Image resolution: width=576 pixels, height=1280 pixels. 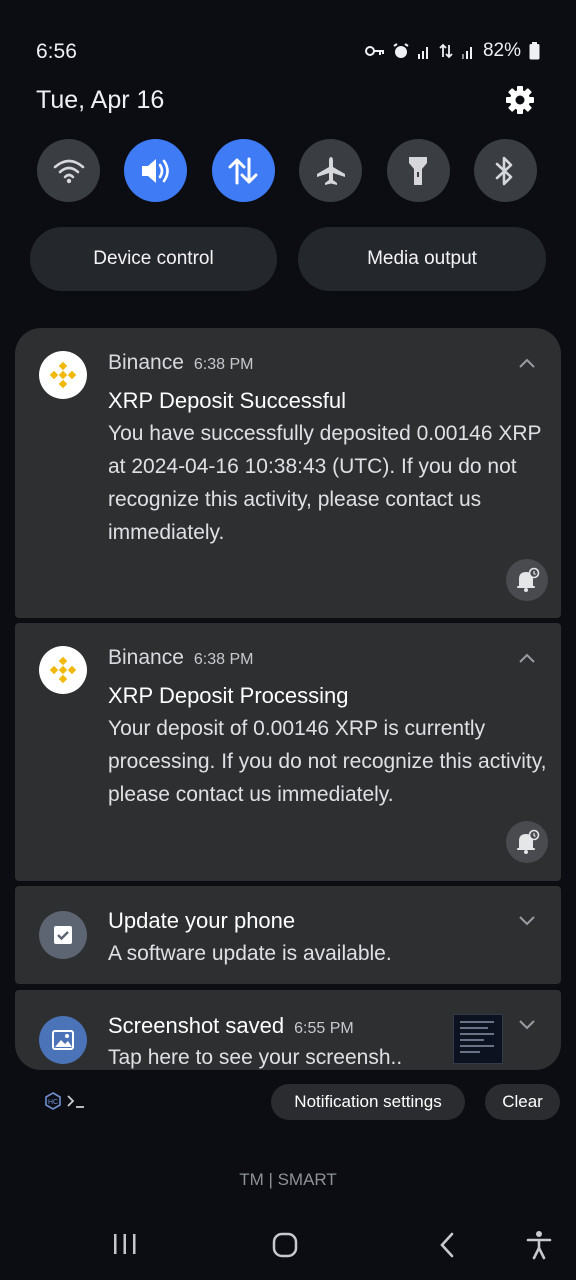 I want to click on update-check-icon, so click(x=63, y=935).